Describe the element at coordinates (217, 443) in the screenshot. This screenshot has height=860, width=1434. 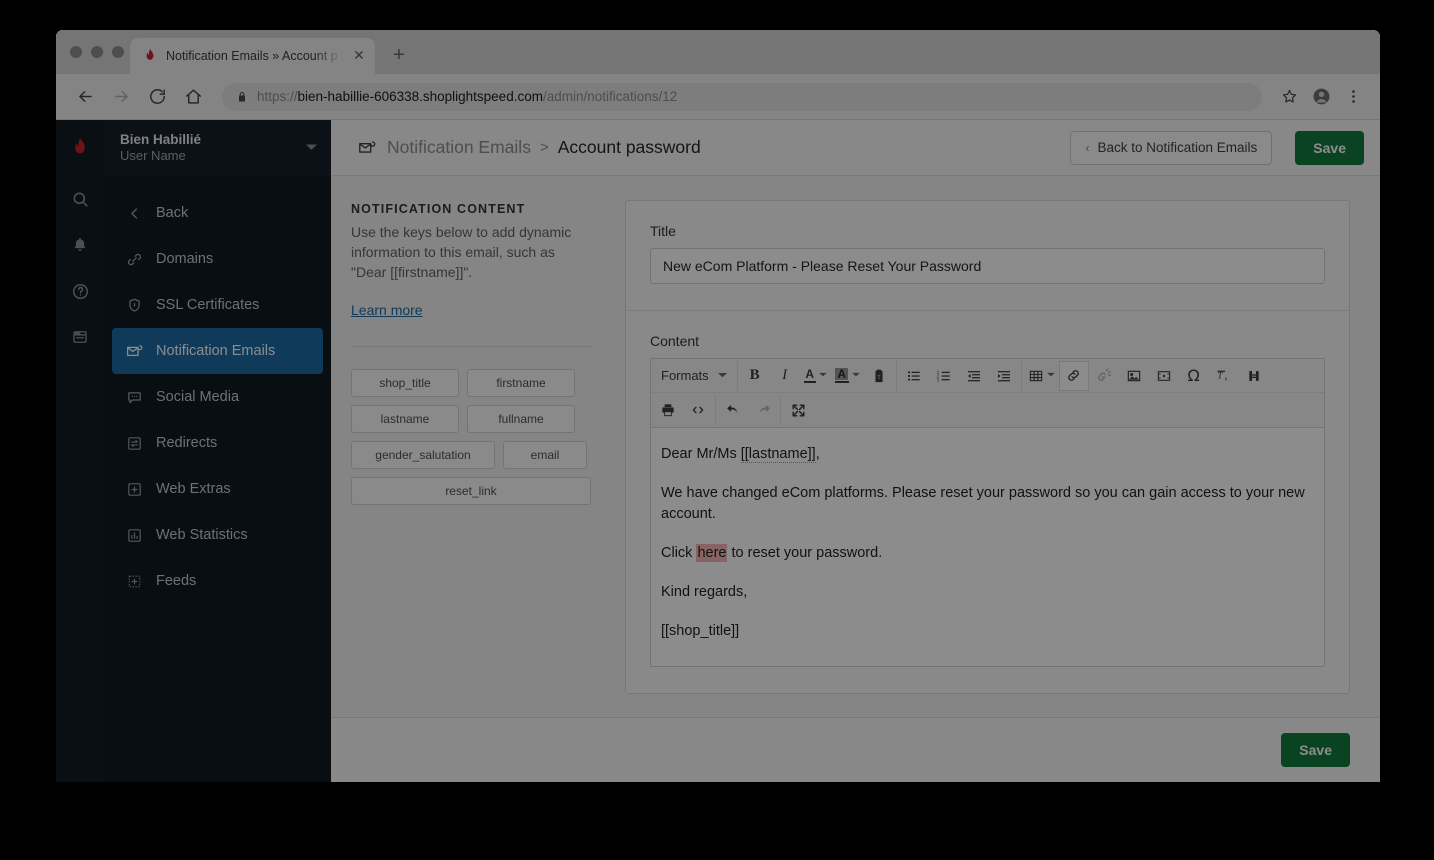
I see `sidebar-item-redirects: Redirects` at that location.